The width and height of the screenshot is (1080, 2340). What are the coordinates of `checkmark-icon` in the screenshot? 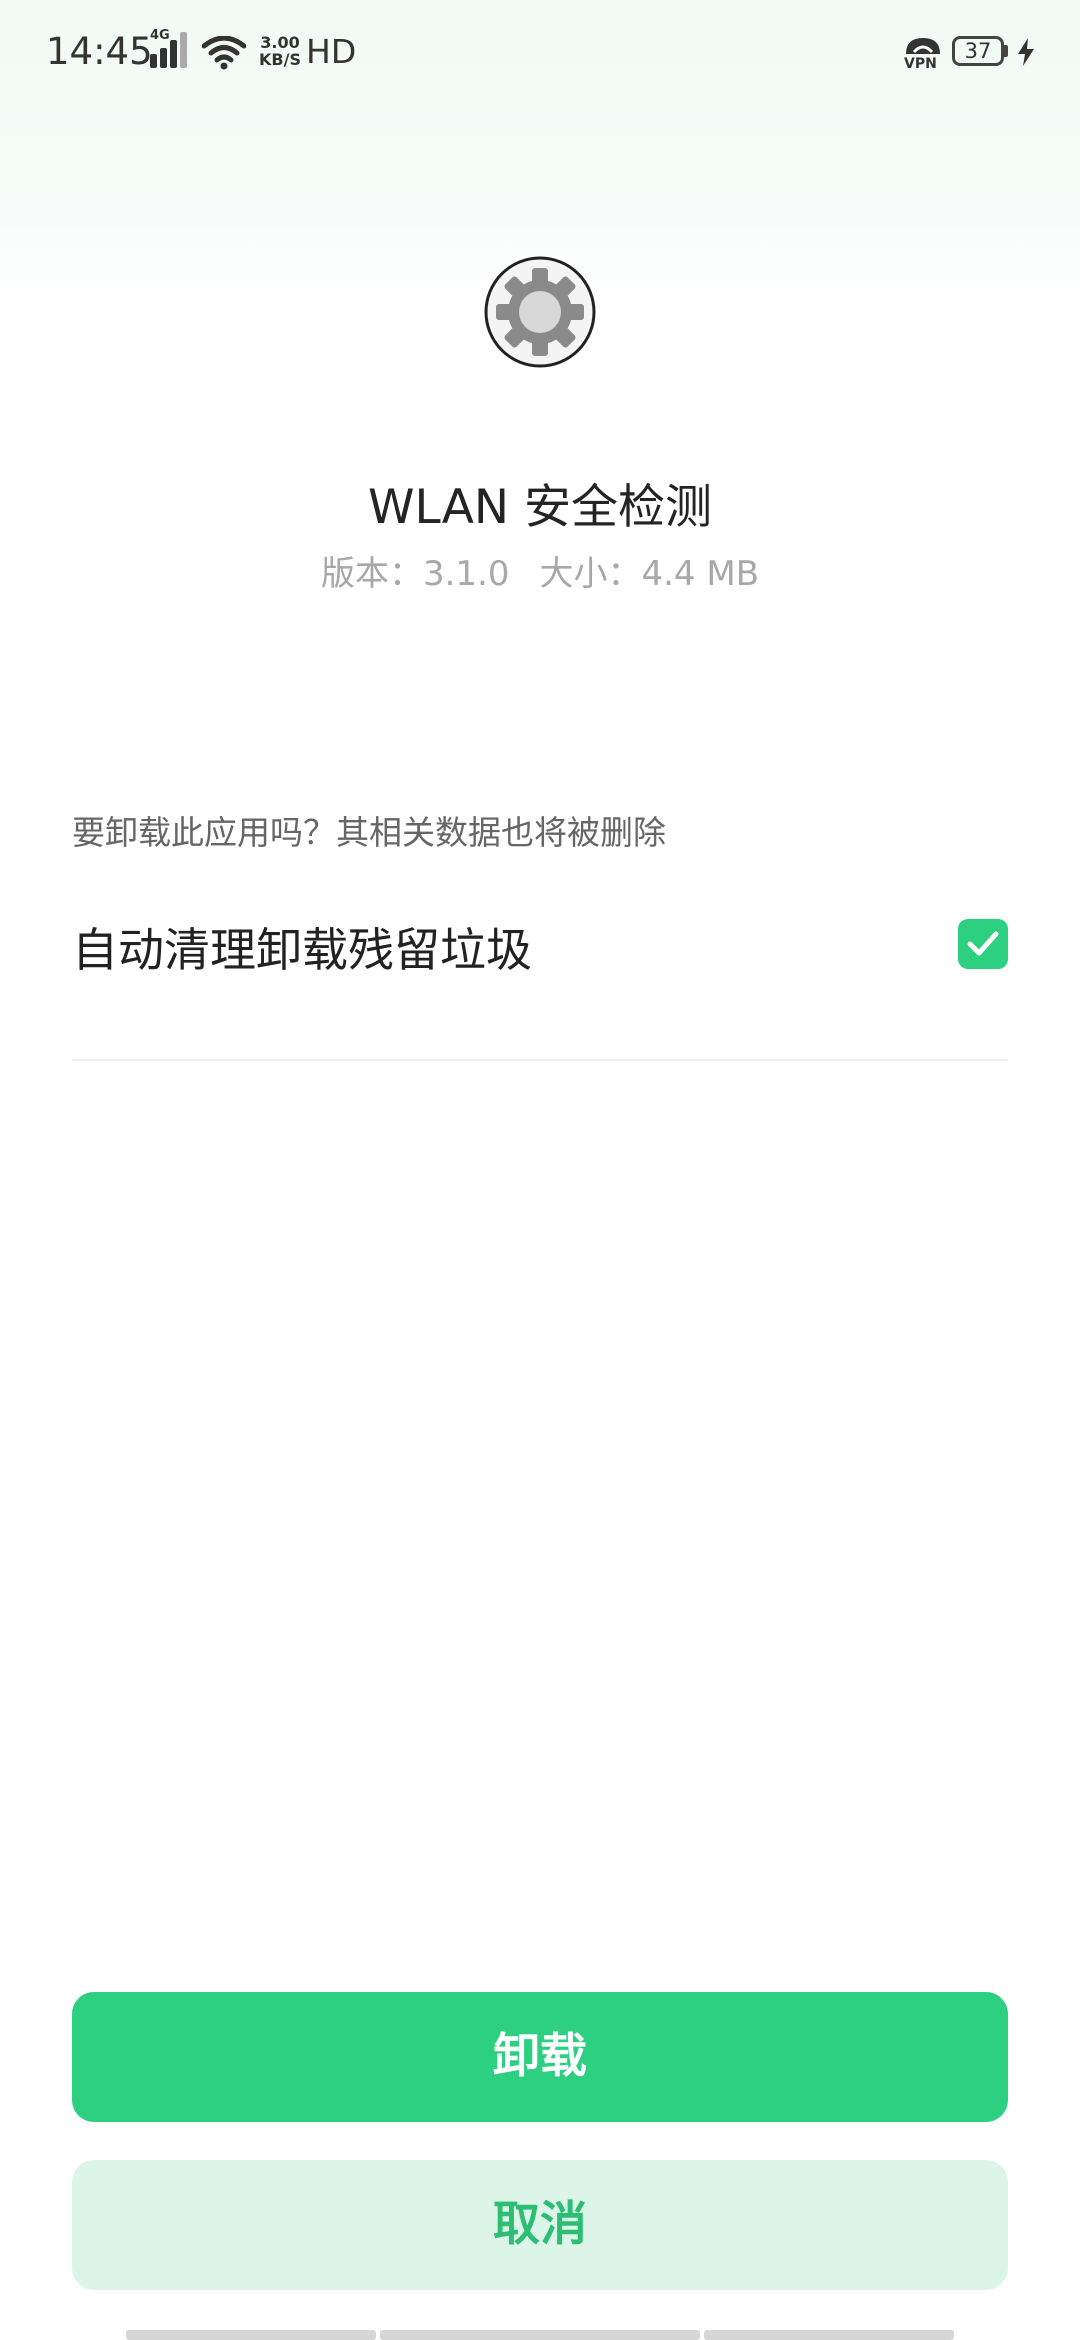 It's located at (983, 943).